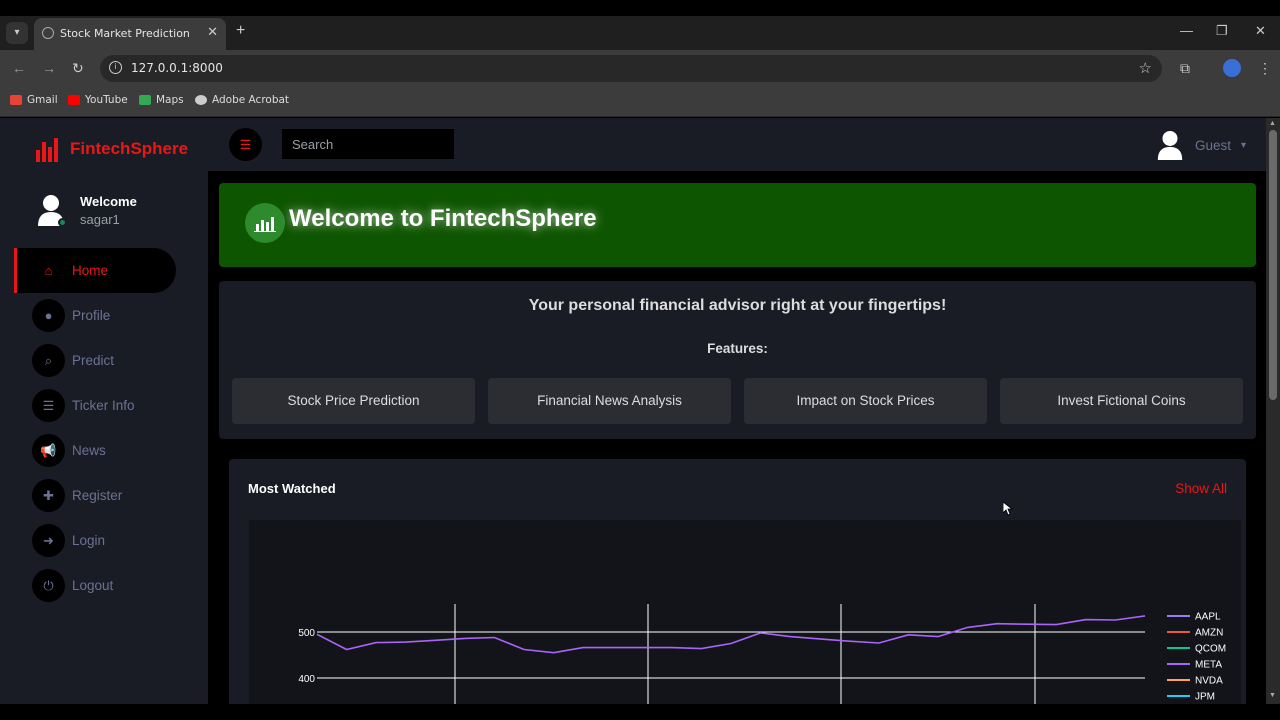  I want to click on sidebar-item-label: Predict, so click(93, 360).